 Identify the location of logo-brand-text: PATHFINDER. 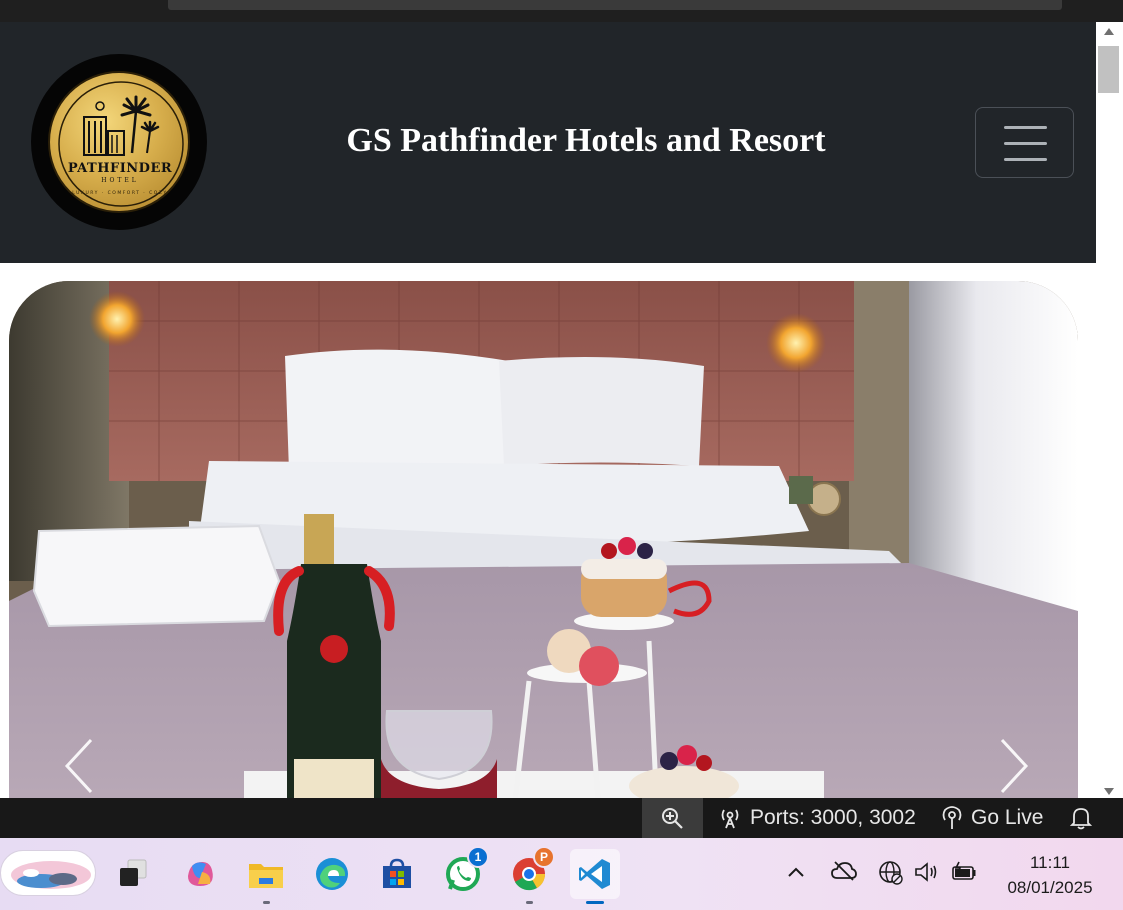
(120, 168).